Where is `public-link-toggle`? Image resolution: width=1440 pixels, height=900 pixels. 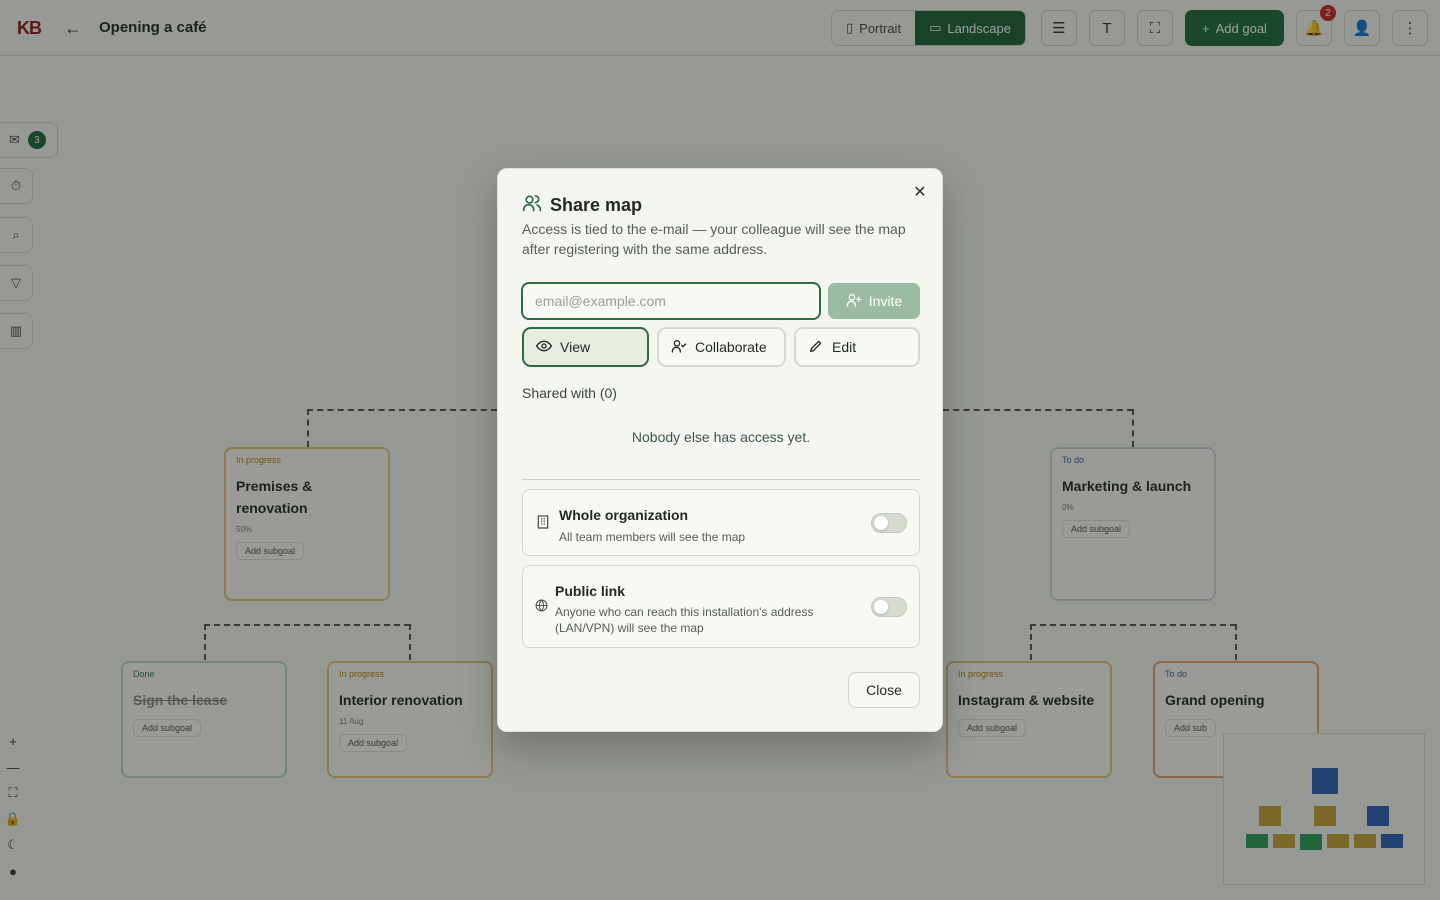 public-link-toggle is located at coordinates (889, 607).